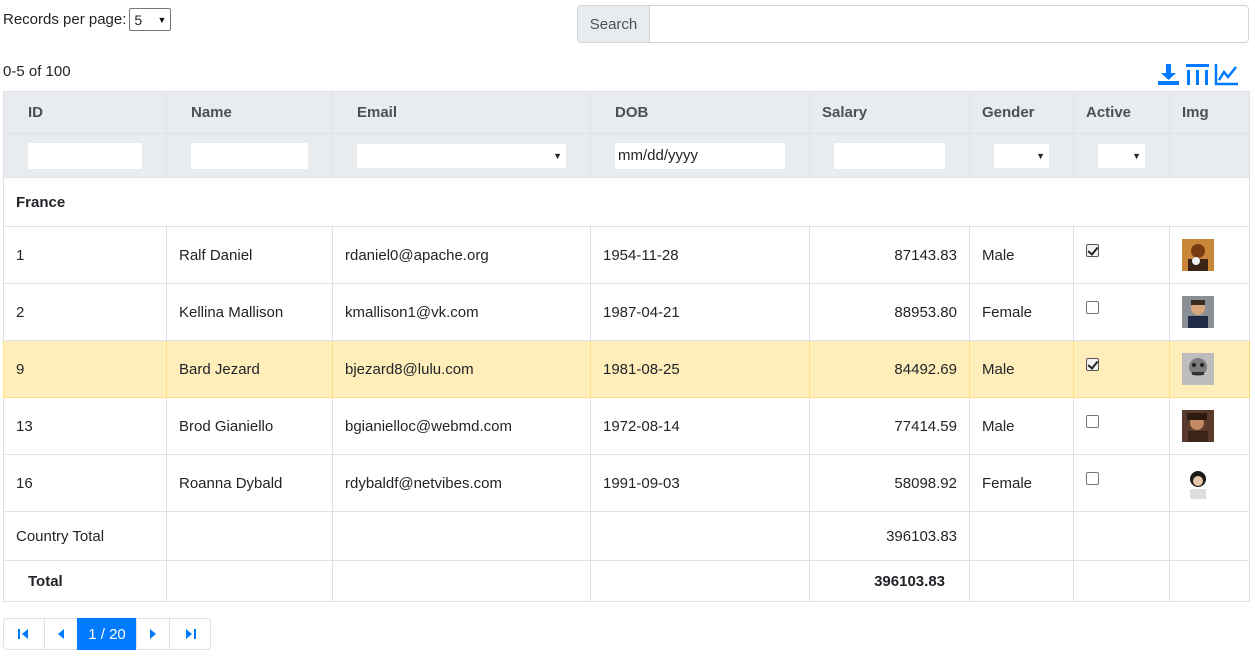 The width and height of the screenshot is (1255, 659). What do you see at coordinates (700, 312) in the screenshot?
I see `cell-dob: 1987-04-21` at bounding box center [700, 312].